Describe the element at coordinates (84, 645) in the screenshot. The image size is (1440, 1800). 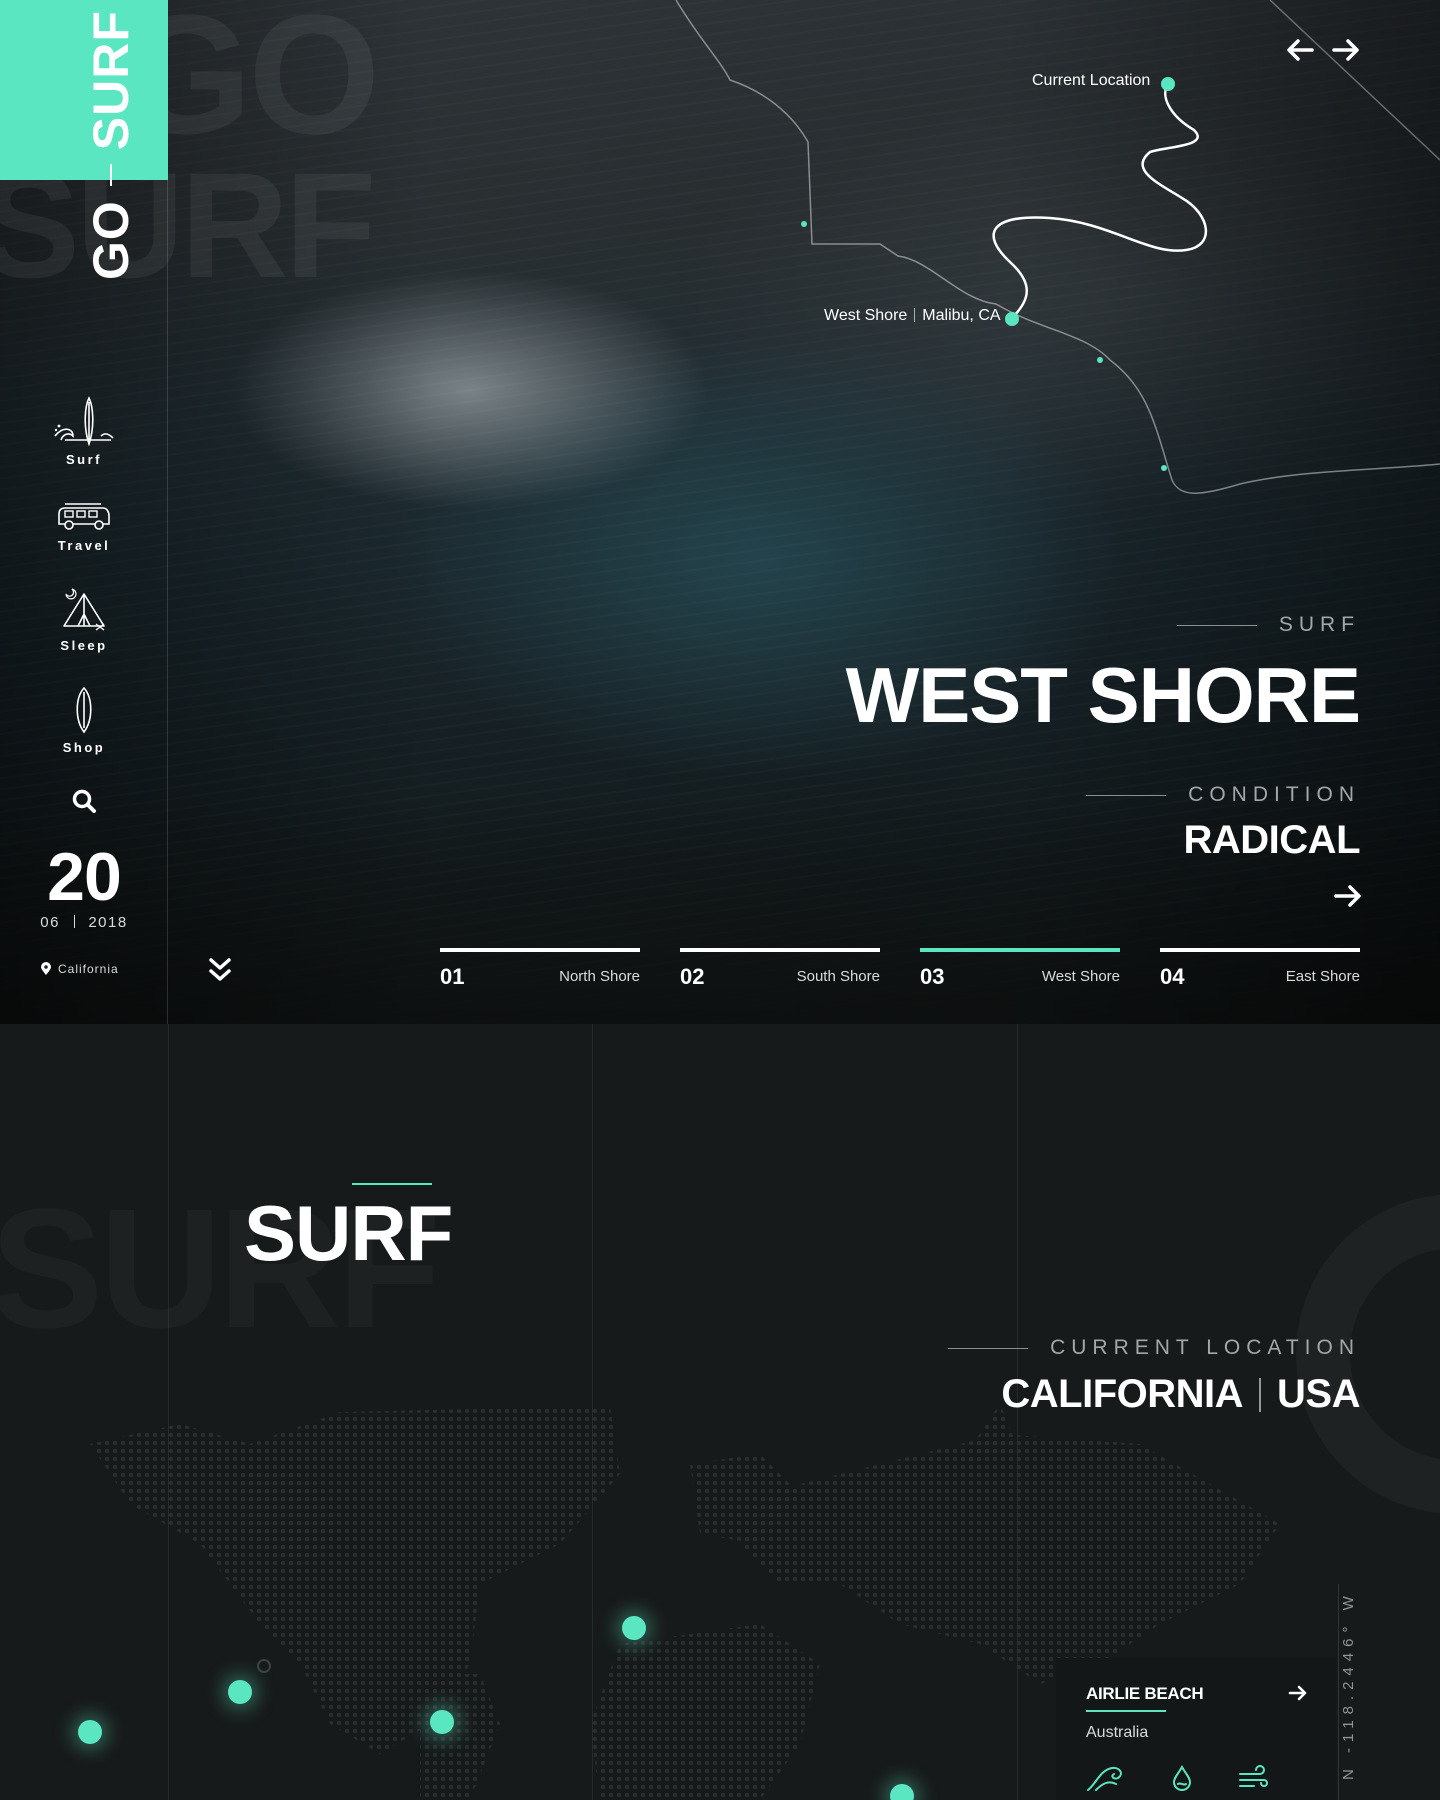
I see `nav-label: Sleep` at that location.